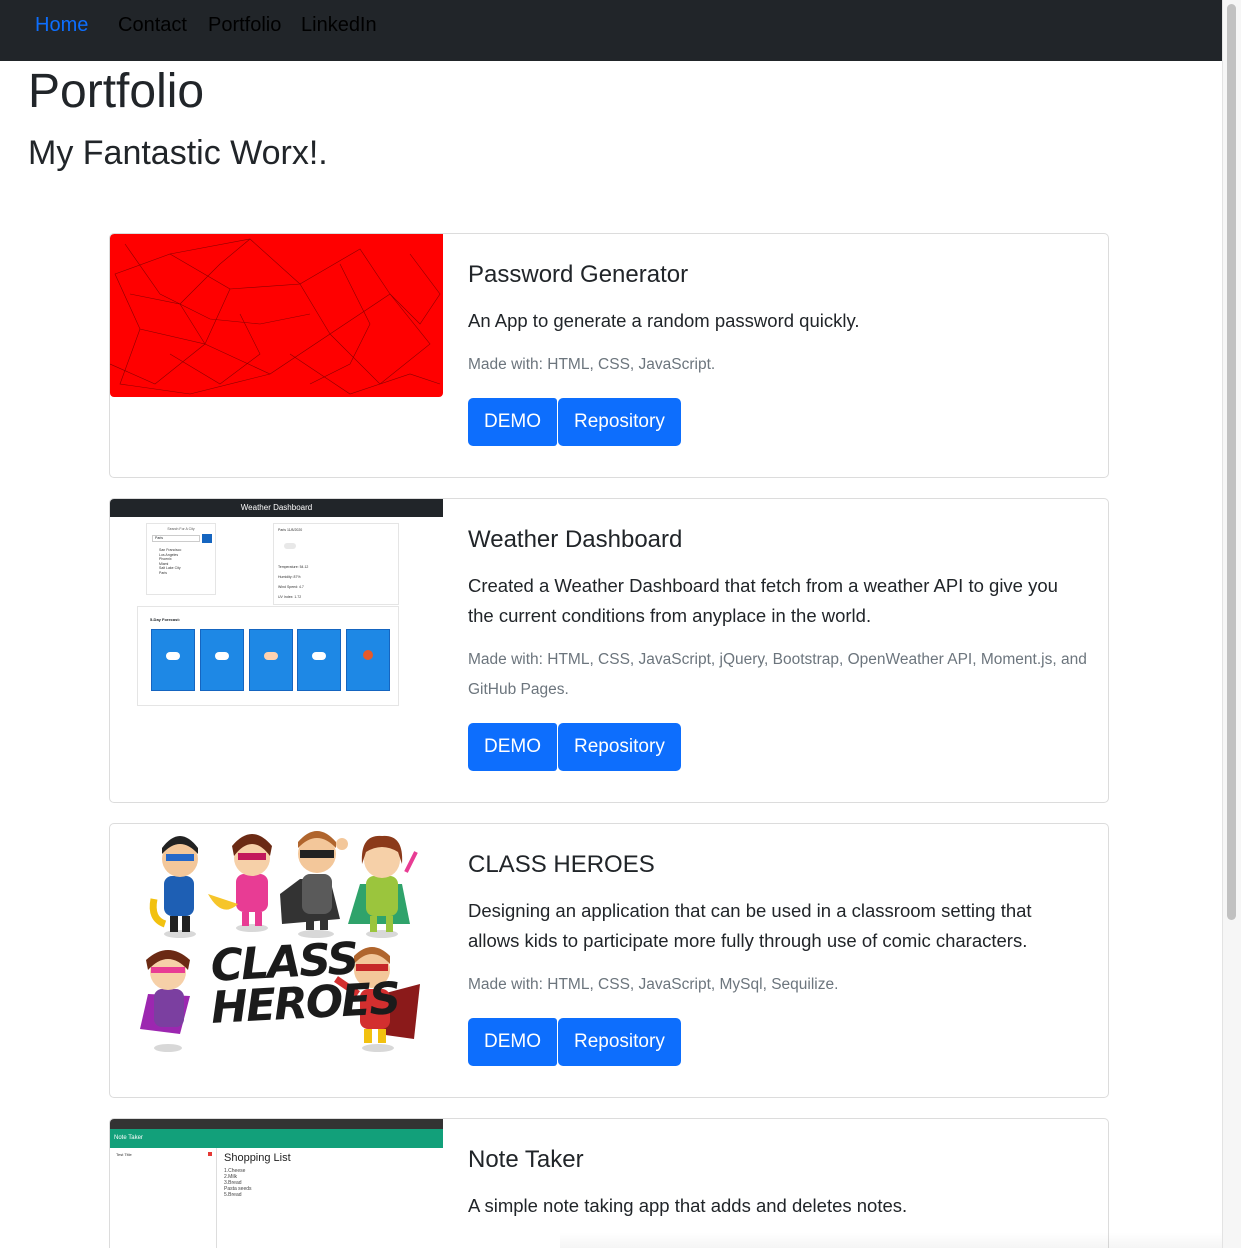 The width and height of the screenshot is (1241, 1248). What do you see at coordinates (891, 1240) in the screenshot?
I see `window-bottom-shadow` at bounding box center [891, 1240].